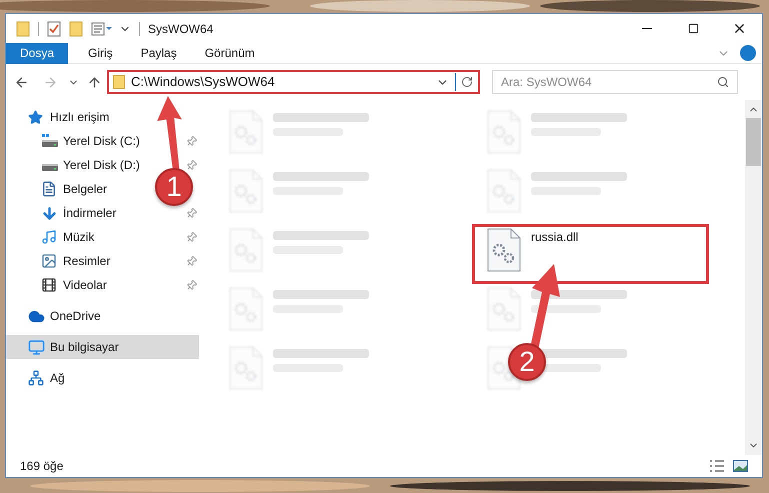 The height and width of the screenshot is (493, 769). What do you see at coordinates (158, 53) in the screenshot?
I see `ribbon-tab: Paylaş` at bounding box center [158, 53].